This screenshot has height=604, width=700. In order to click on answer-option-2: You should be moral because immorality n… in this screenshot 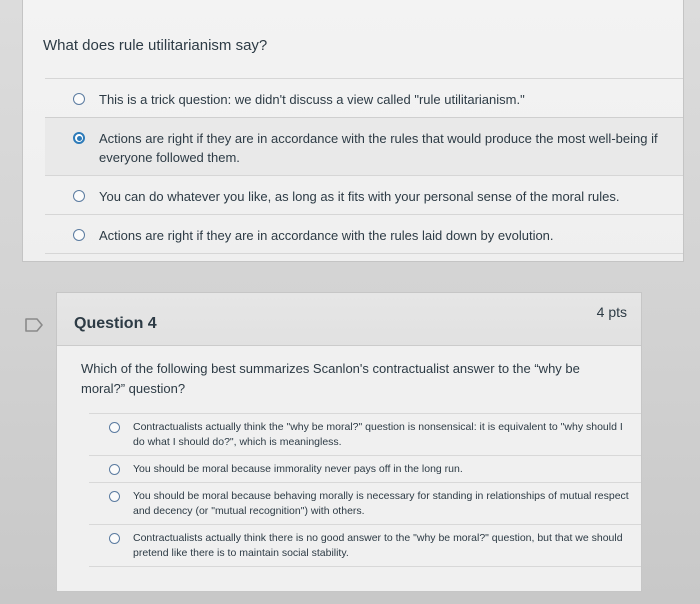, I will do `click(365, 468)`.